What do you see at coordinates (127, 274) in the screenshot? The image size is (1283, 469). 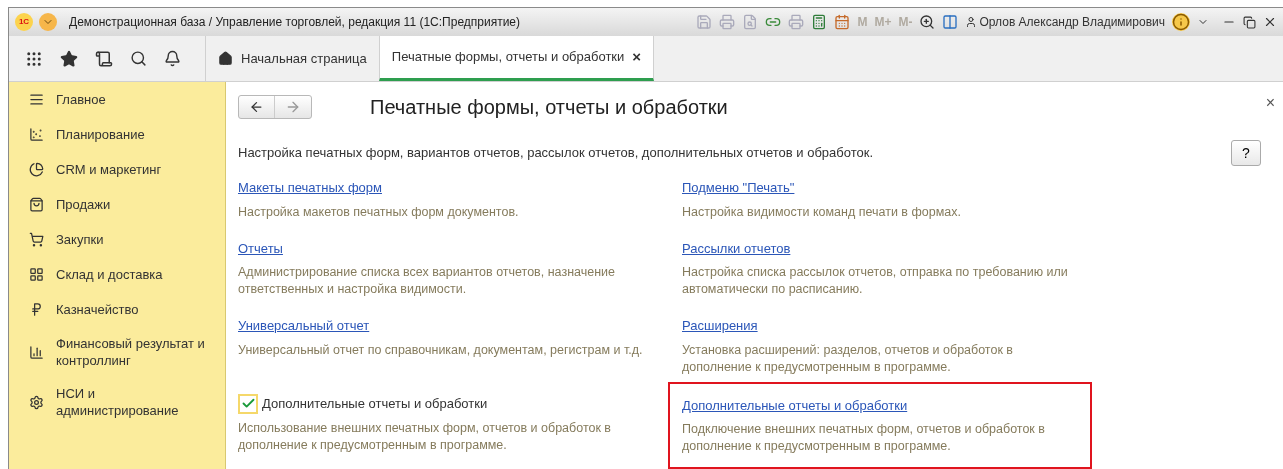 I see `sidebar-item: Склад и доставка` at bounding box center [127, 274].